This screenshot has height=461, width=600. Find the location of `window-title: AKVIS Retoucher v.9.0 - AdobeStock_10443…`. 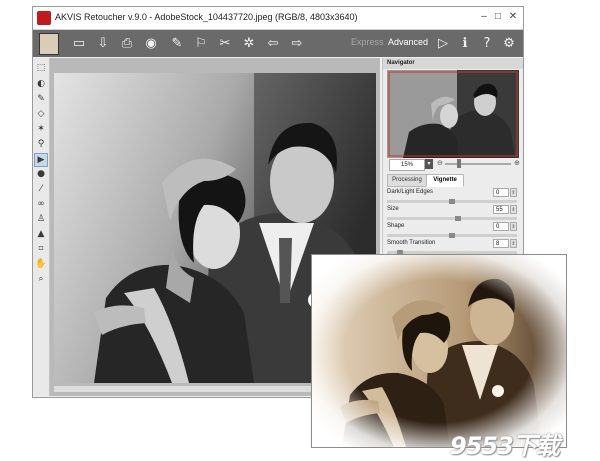

window-title: AKVIS Retoucher v.9.0 - AdobeStock_10443… is located at coordinates (206, 17).